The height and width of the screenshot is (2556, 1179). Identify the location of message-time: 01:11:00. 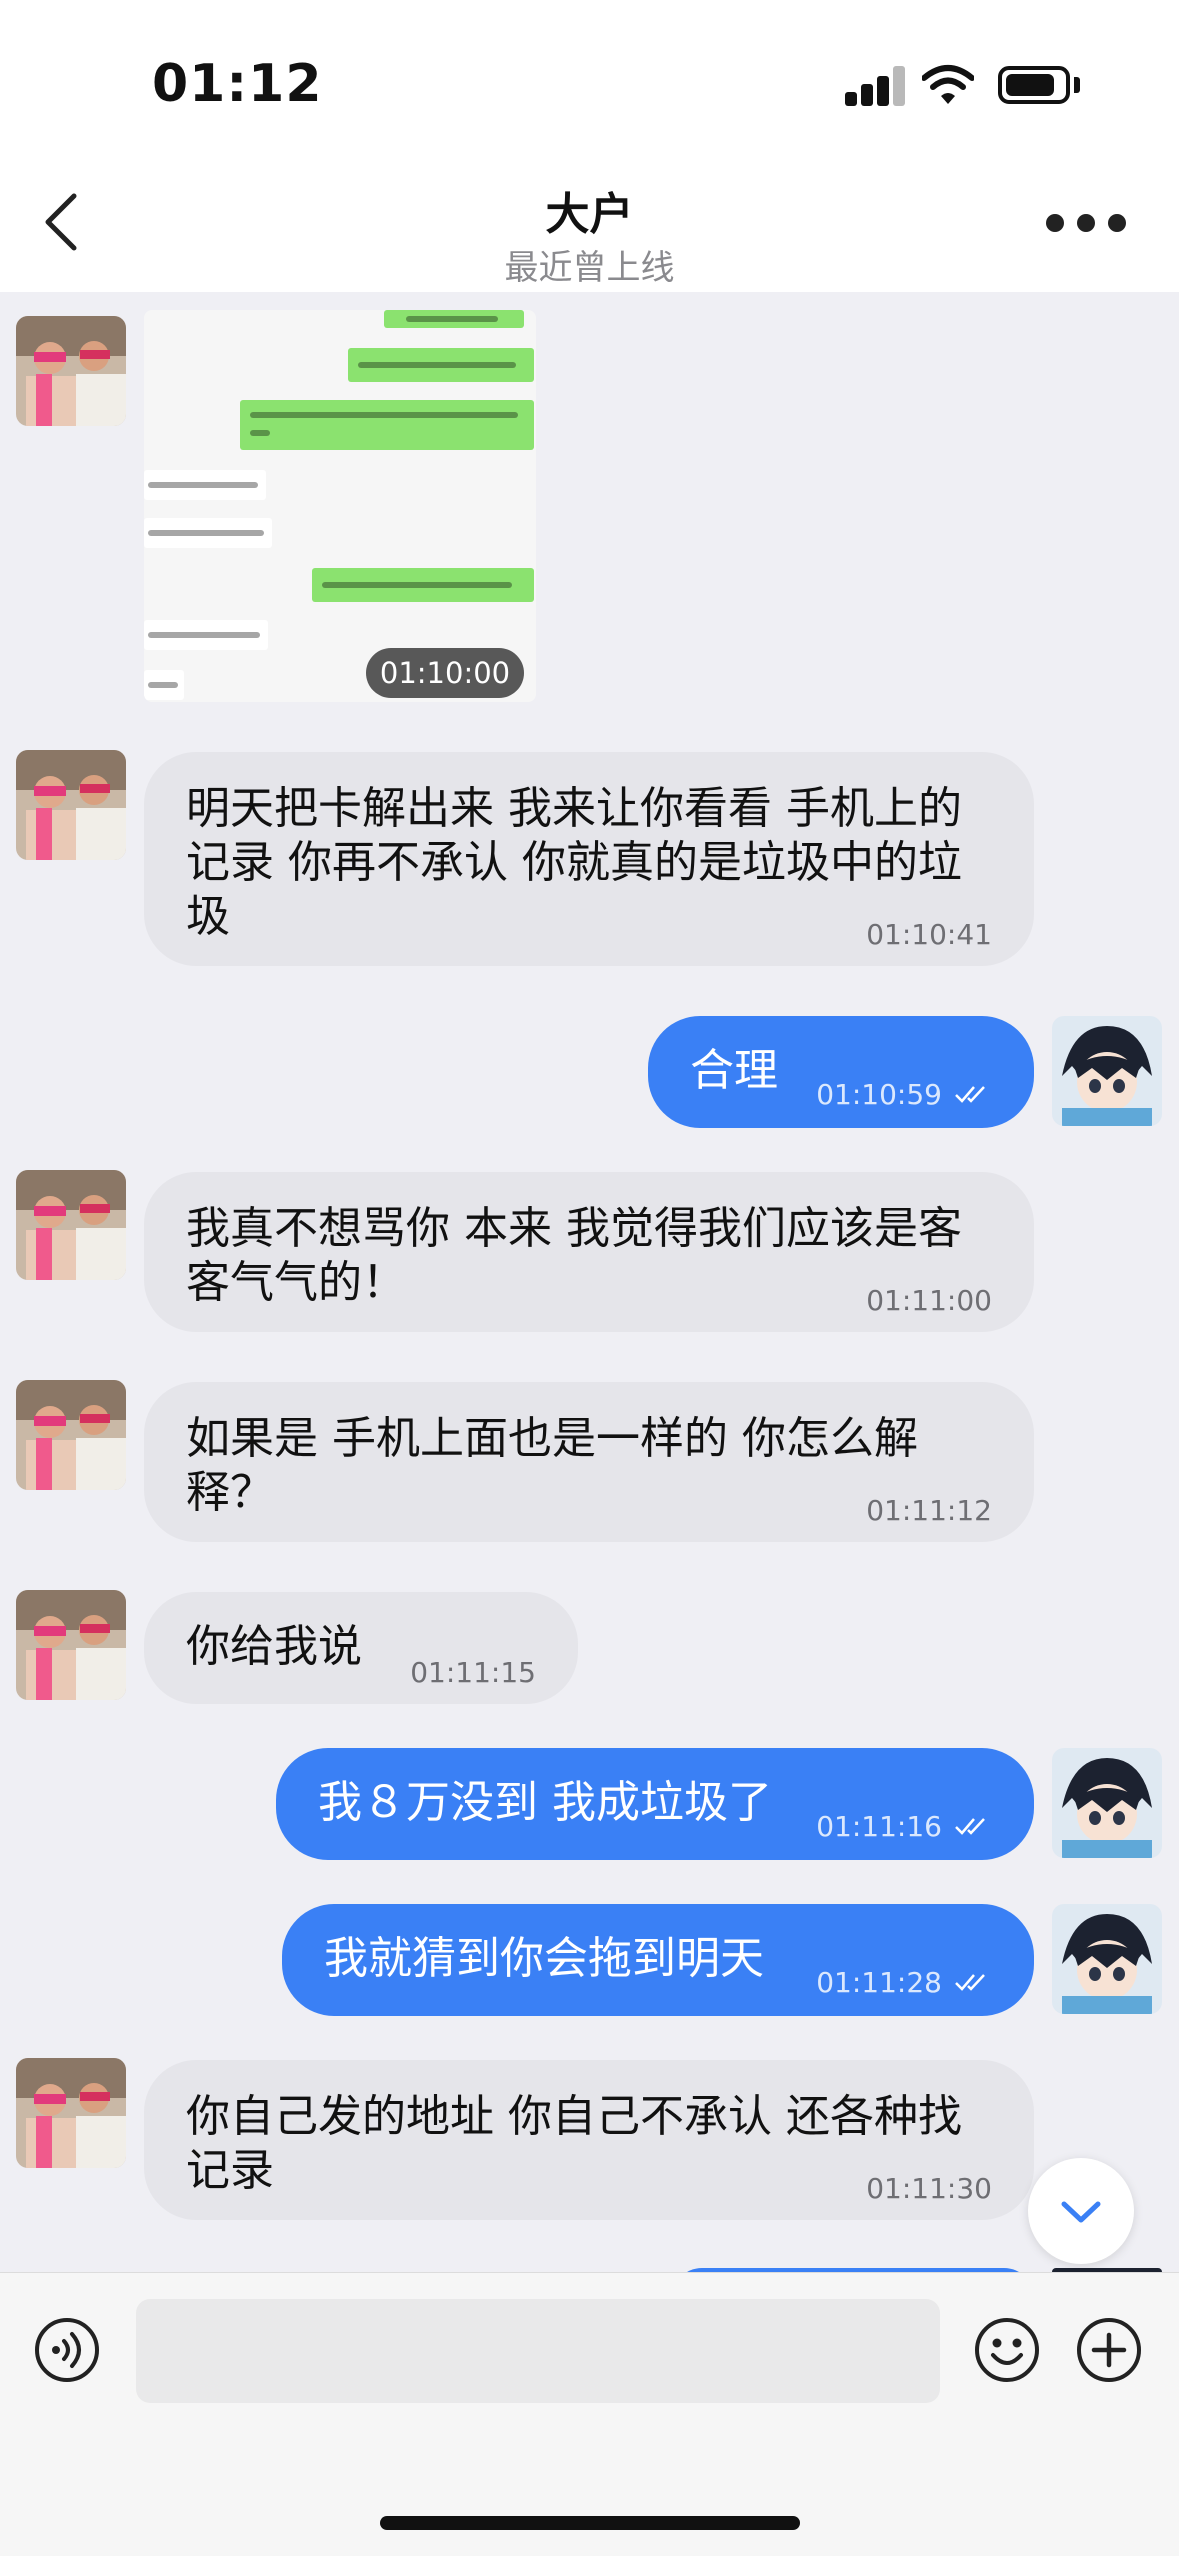
(929, 1300).